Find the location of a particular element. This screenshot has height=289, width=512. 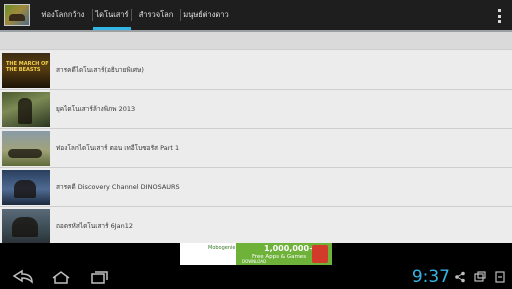

back-icon is located at coordinates (23, 277).